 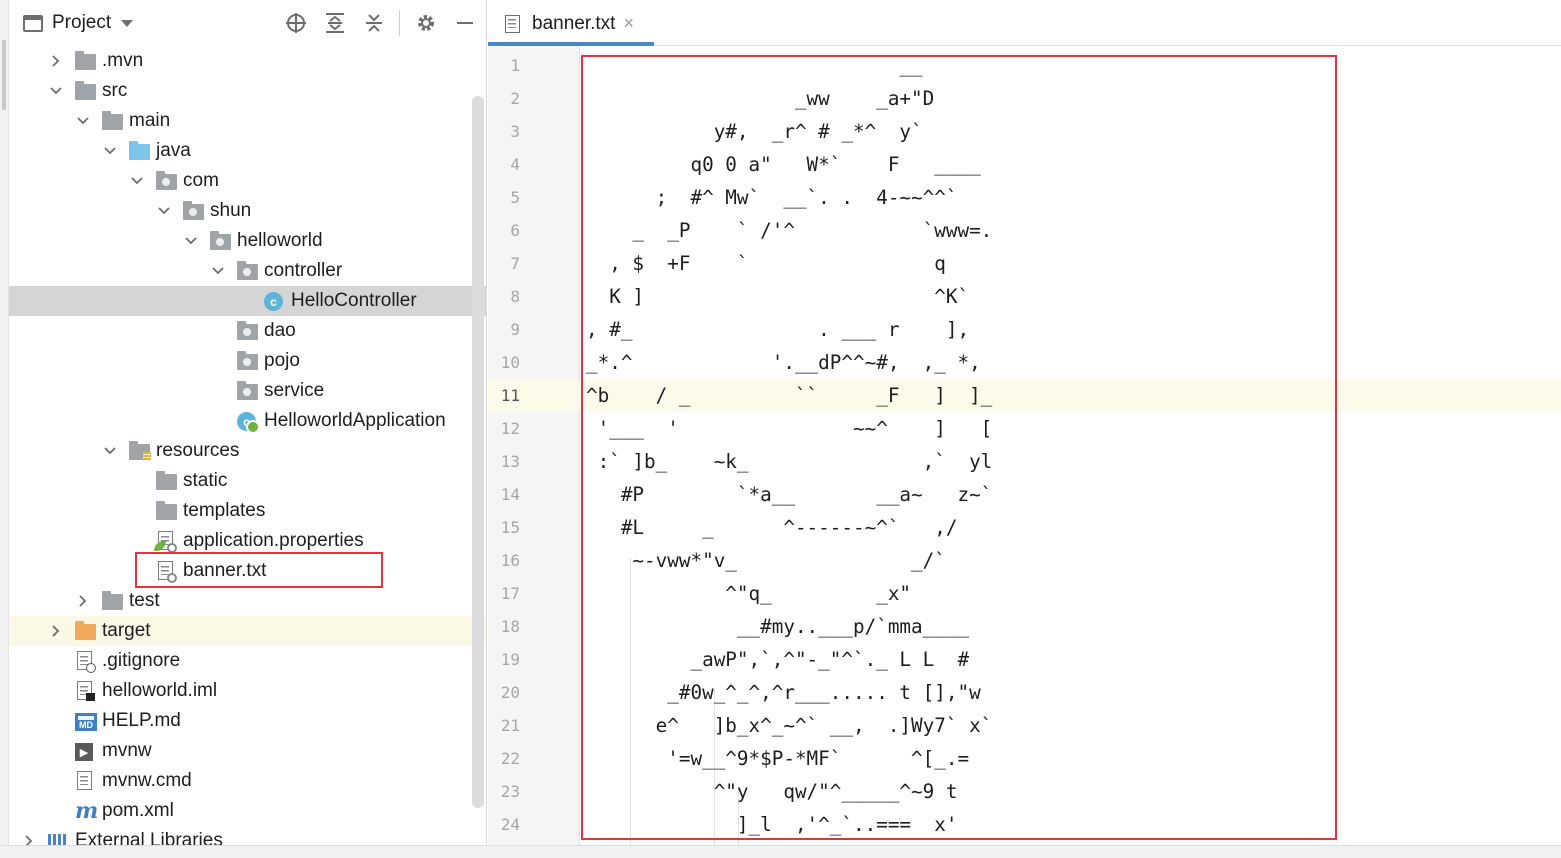 I want to click on project-view-selector: Project, so click(x=81, y=23).